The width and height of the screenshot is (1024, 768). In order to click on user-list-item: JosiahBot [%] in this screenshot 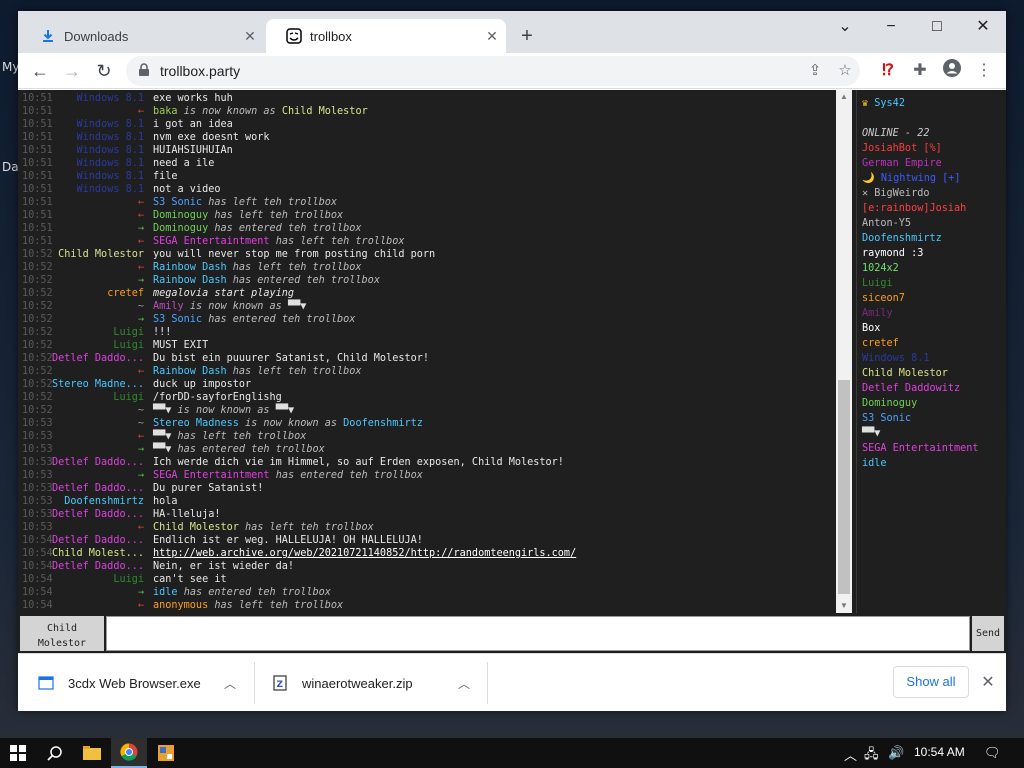, I will do `click(902, 148)`.